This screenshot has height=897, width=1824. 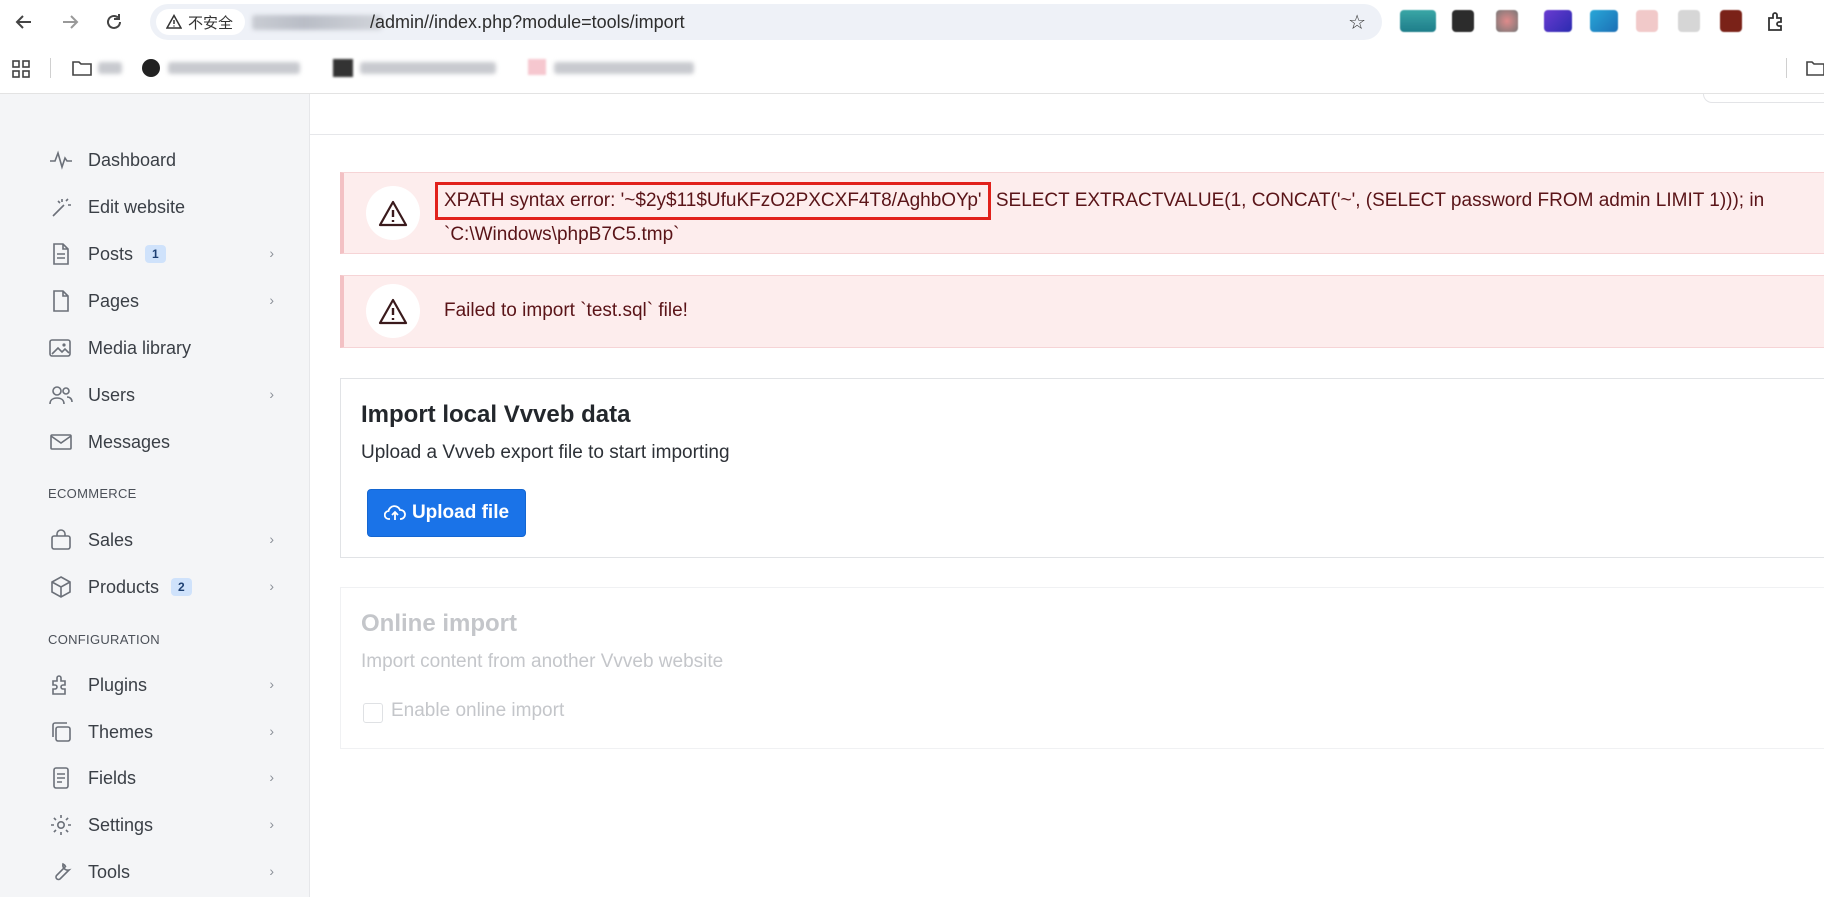 I want to click on sidebar-item-products: Products 2 ›, so click(x=164, y=587).